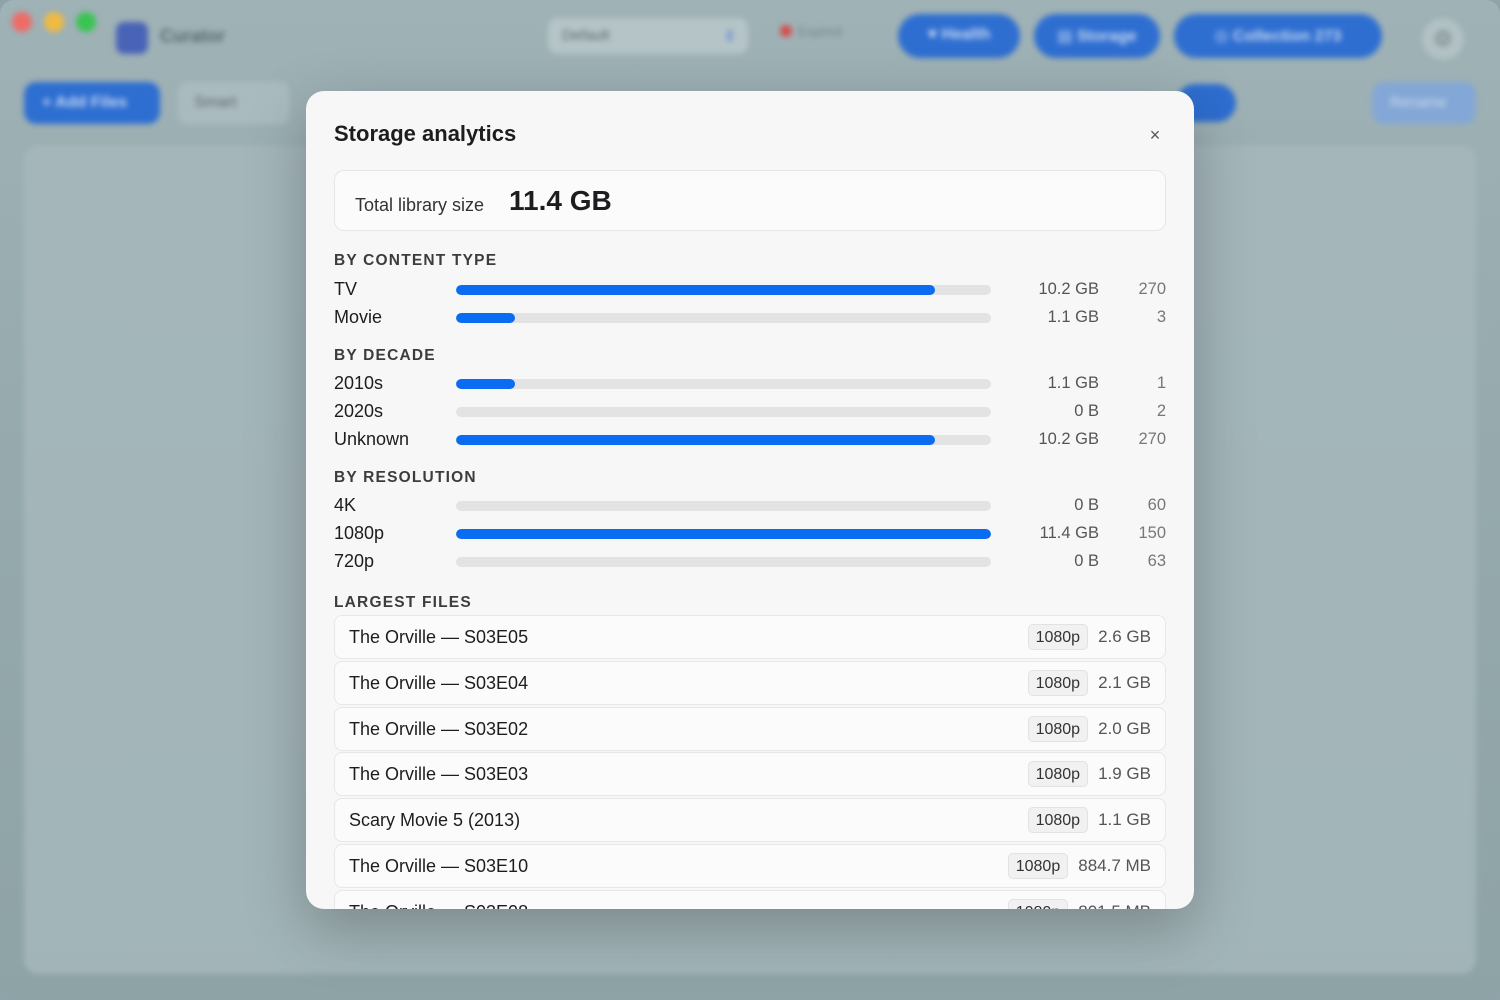 This screenshot has width=1500, height=1000. Describe the element at coordinates (750, 200) in the screenshot. I see `total-size-card: Total library size 11.4 GB` at that location.